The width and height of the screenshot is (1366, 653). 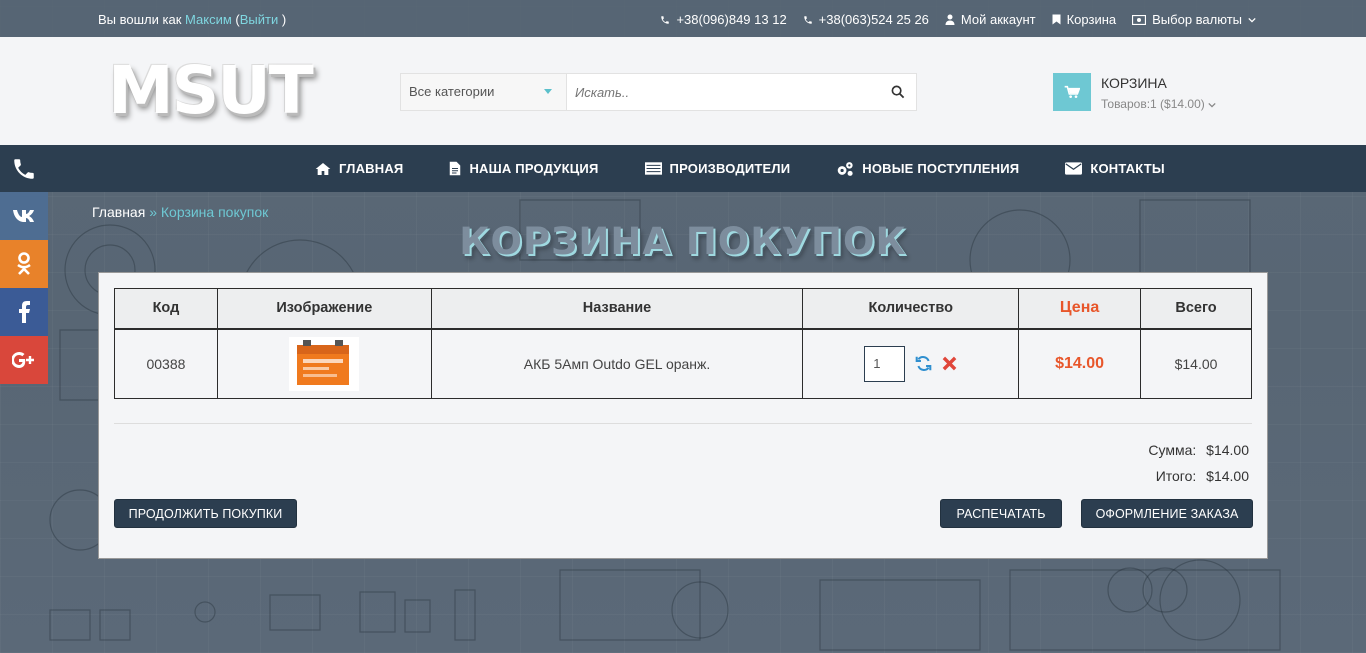 What do you see at coordinates (1139, 19) in the screenshot?
I see `money-icon` at bounding box center [1139, 19].